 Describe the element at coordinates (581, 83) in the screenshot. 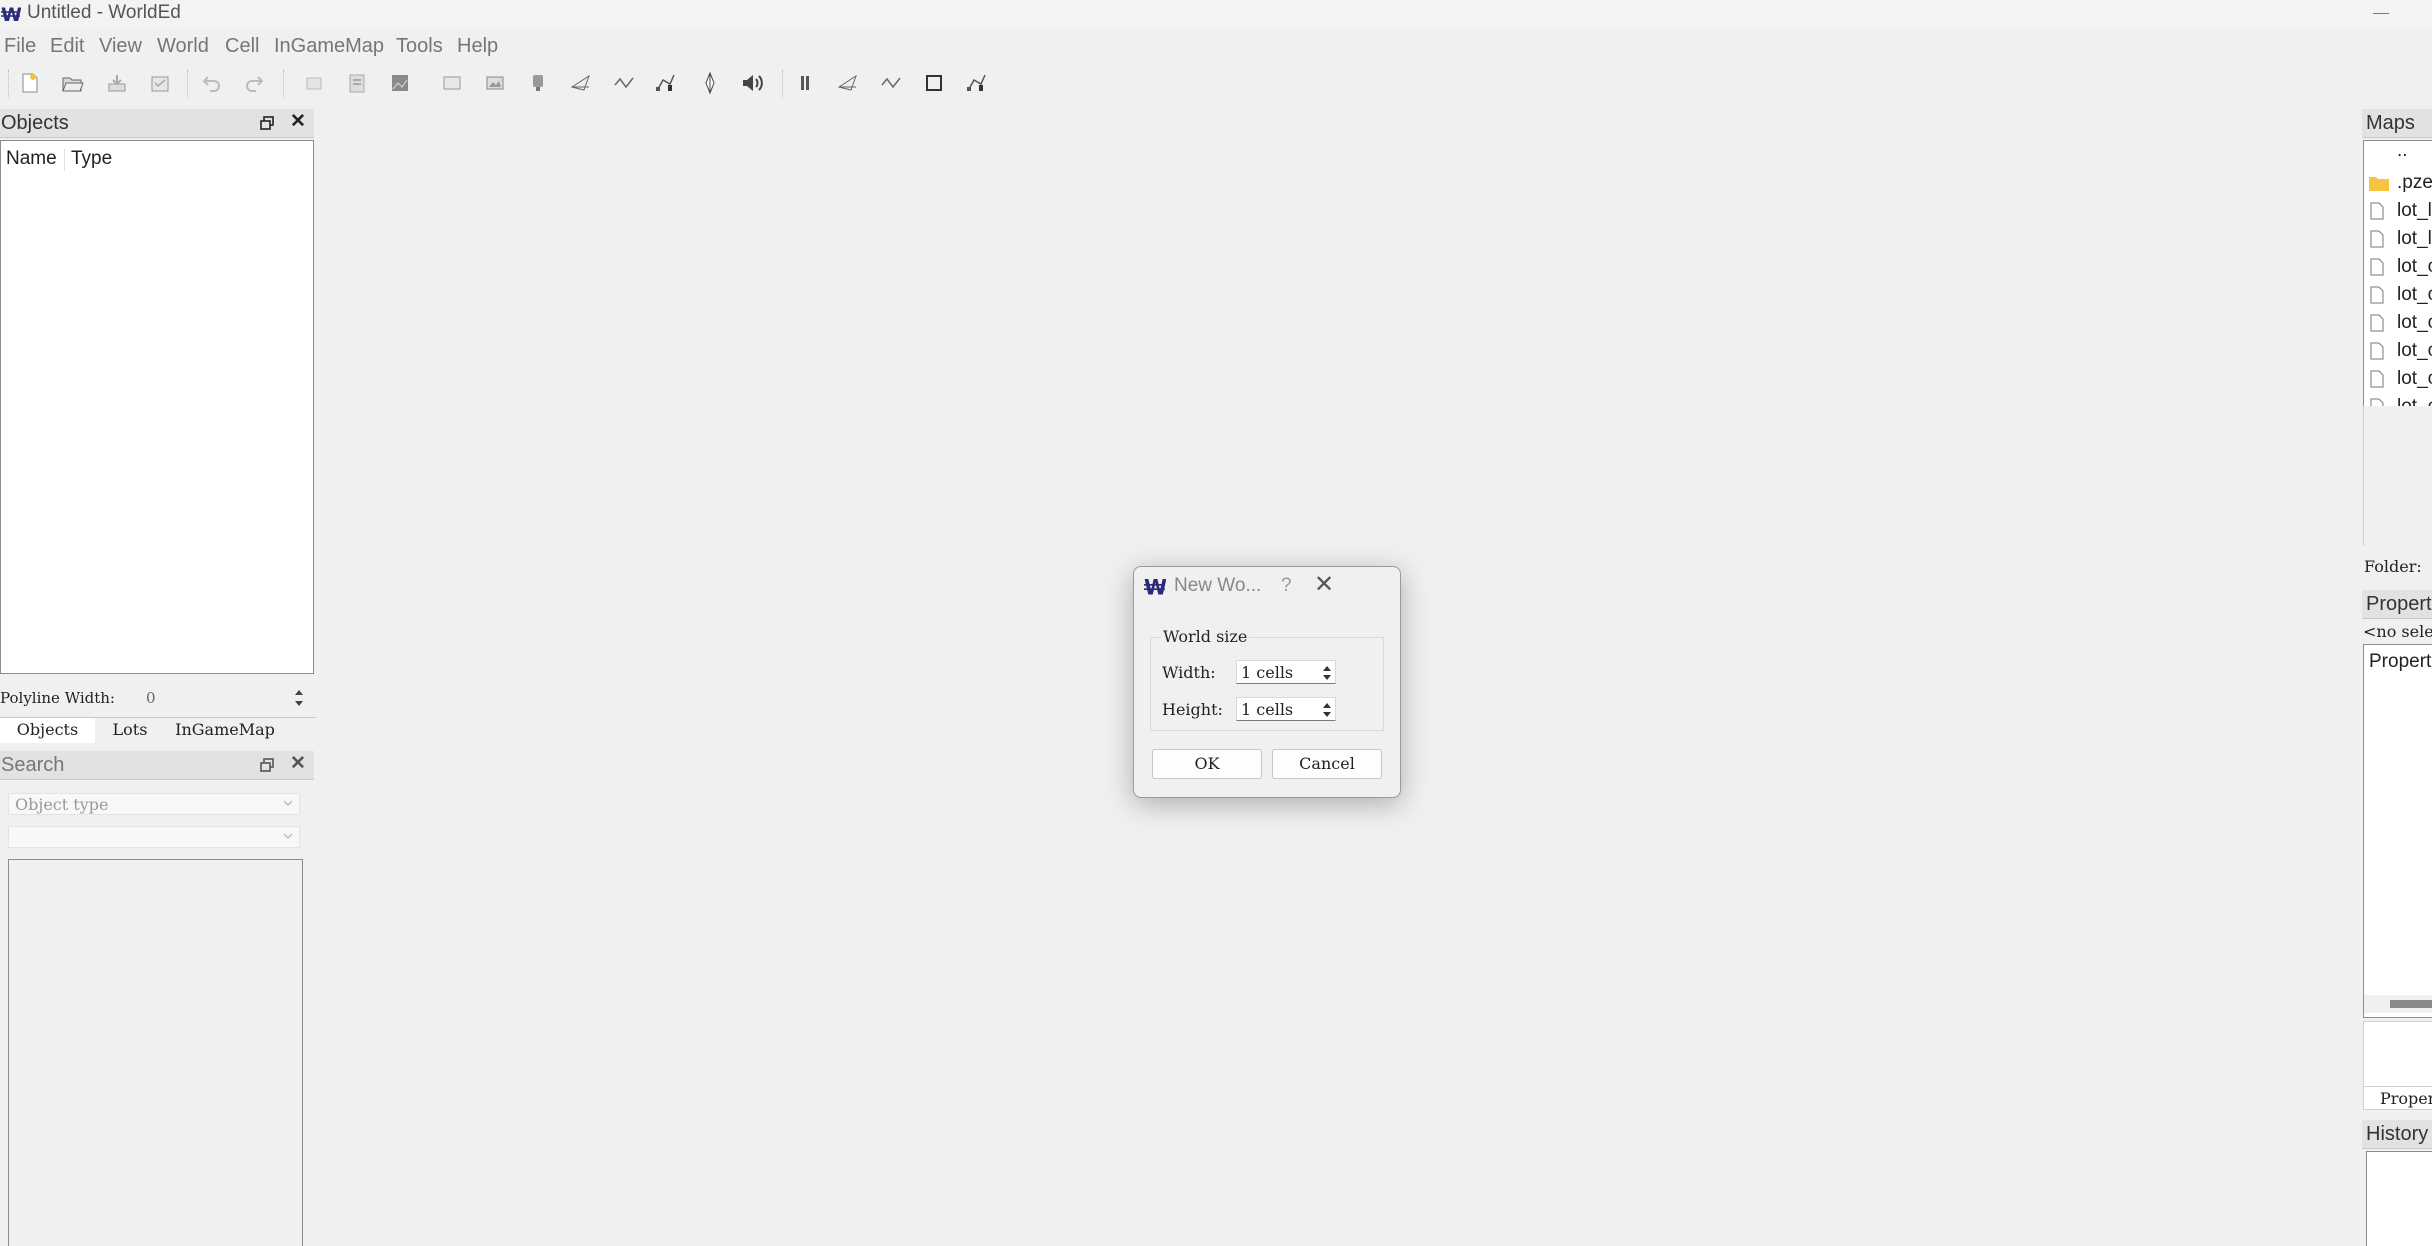

I see `flag-icon` at that location.